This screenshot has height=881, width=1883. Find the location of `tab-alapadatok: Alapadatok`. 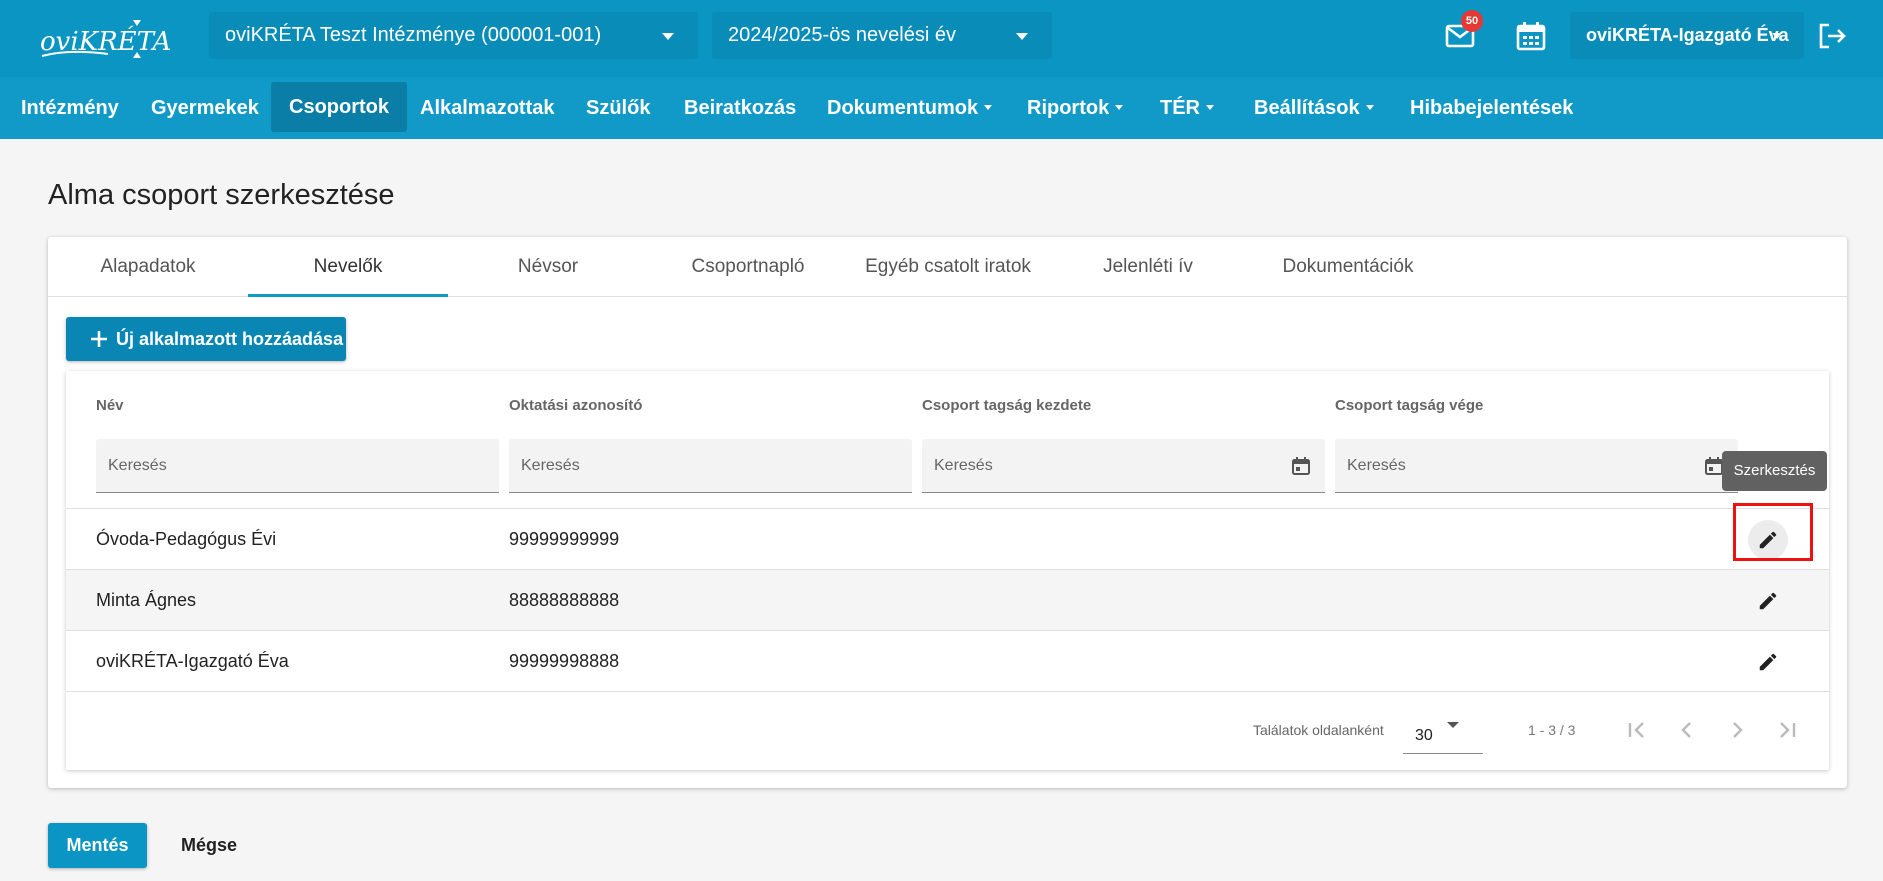

tab-alapadatok: Alapadatok is located at coordinates (148, 267).